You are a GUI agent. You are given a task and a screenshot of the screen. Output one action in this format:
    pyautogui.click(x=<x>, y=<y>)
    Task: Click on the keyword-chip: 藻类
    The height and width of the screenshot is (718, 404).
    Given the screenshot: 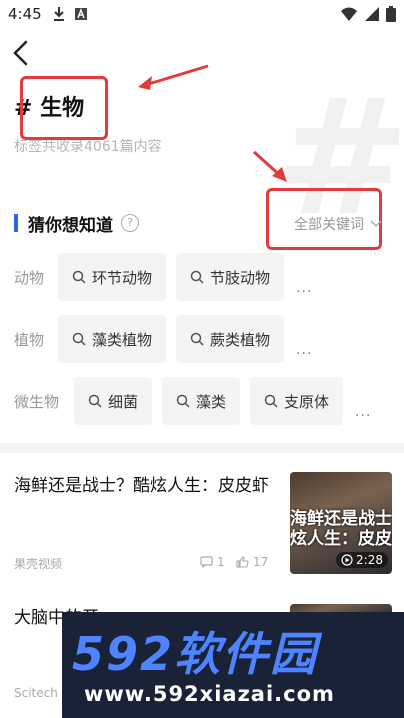 What is the action you would take?
    pyautogui.click(x=201, y=401)
    